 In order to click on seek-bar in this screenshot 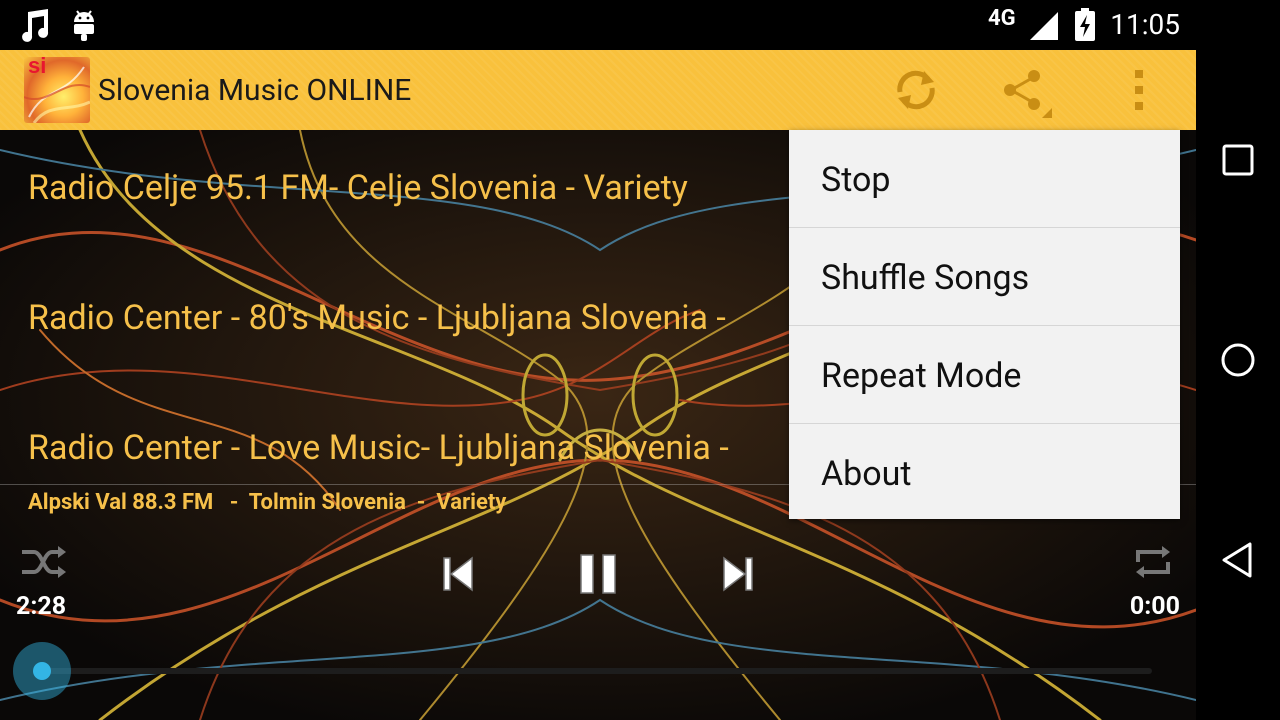, I will do `click(597, 671)`.